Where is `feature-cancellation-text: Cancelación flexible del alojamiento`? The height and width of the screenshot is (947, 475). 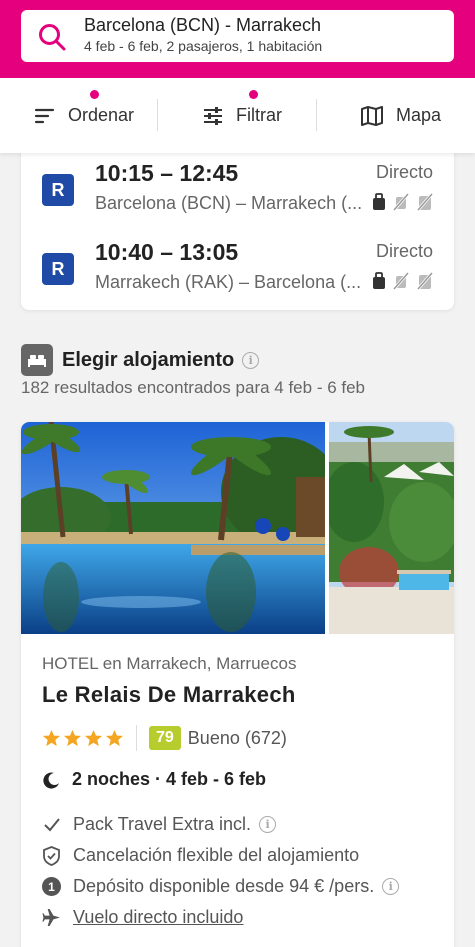 feature-cancellation-text: Cancelación flexible del alojamiento is located at coordinates (216, 855).